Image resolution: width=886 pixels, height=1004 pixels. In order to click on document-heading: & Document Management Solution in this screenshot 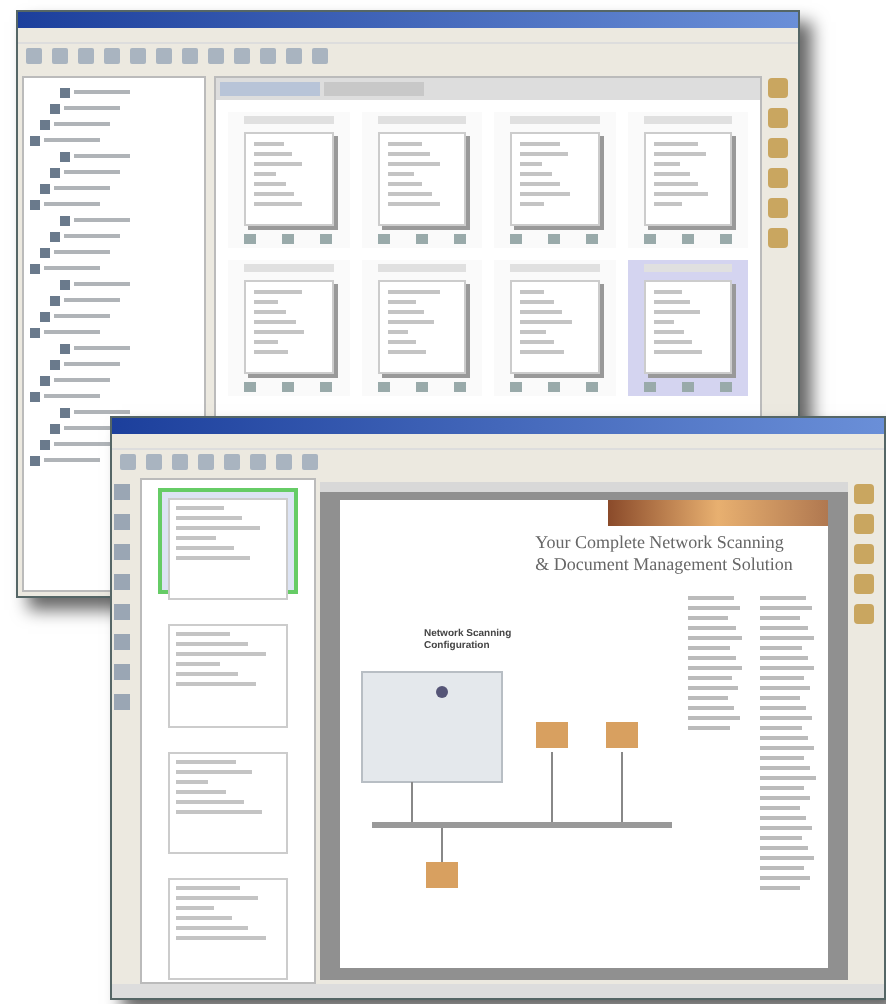, I will do `click(664, 565)`.